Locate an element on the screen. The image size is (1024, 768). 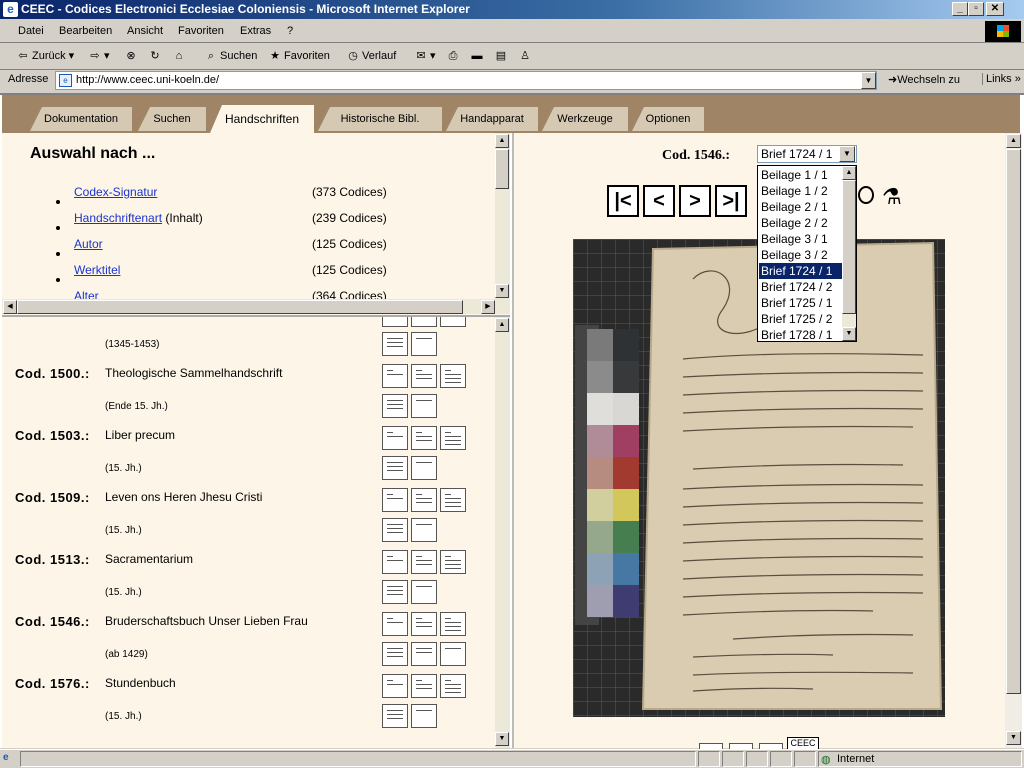
scroll-thumb is located at coordinates (1013, 421).